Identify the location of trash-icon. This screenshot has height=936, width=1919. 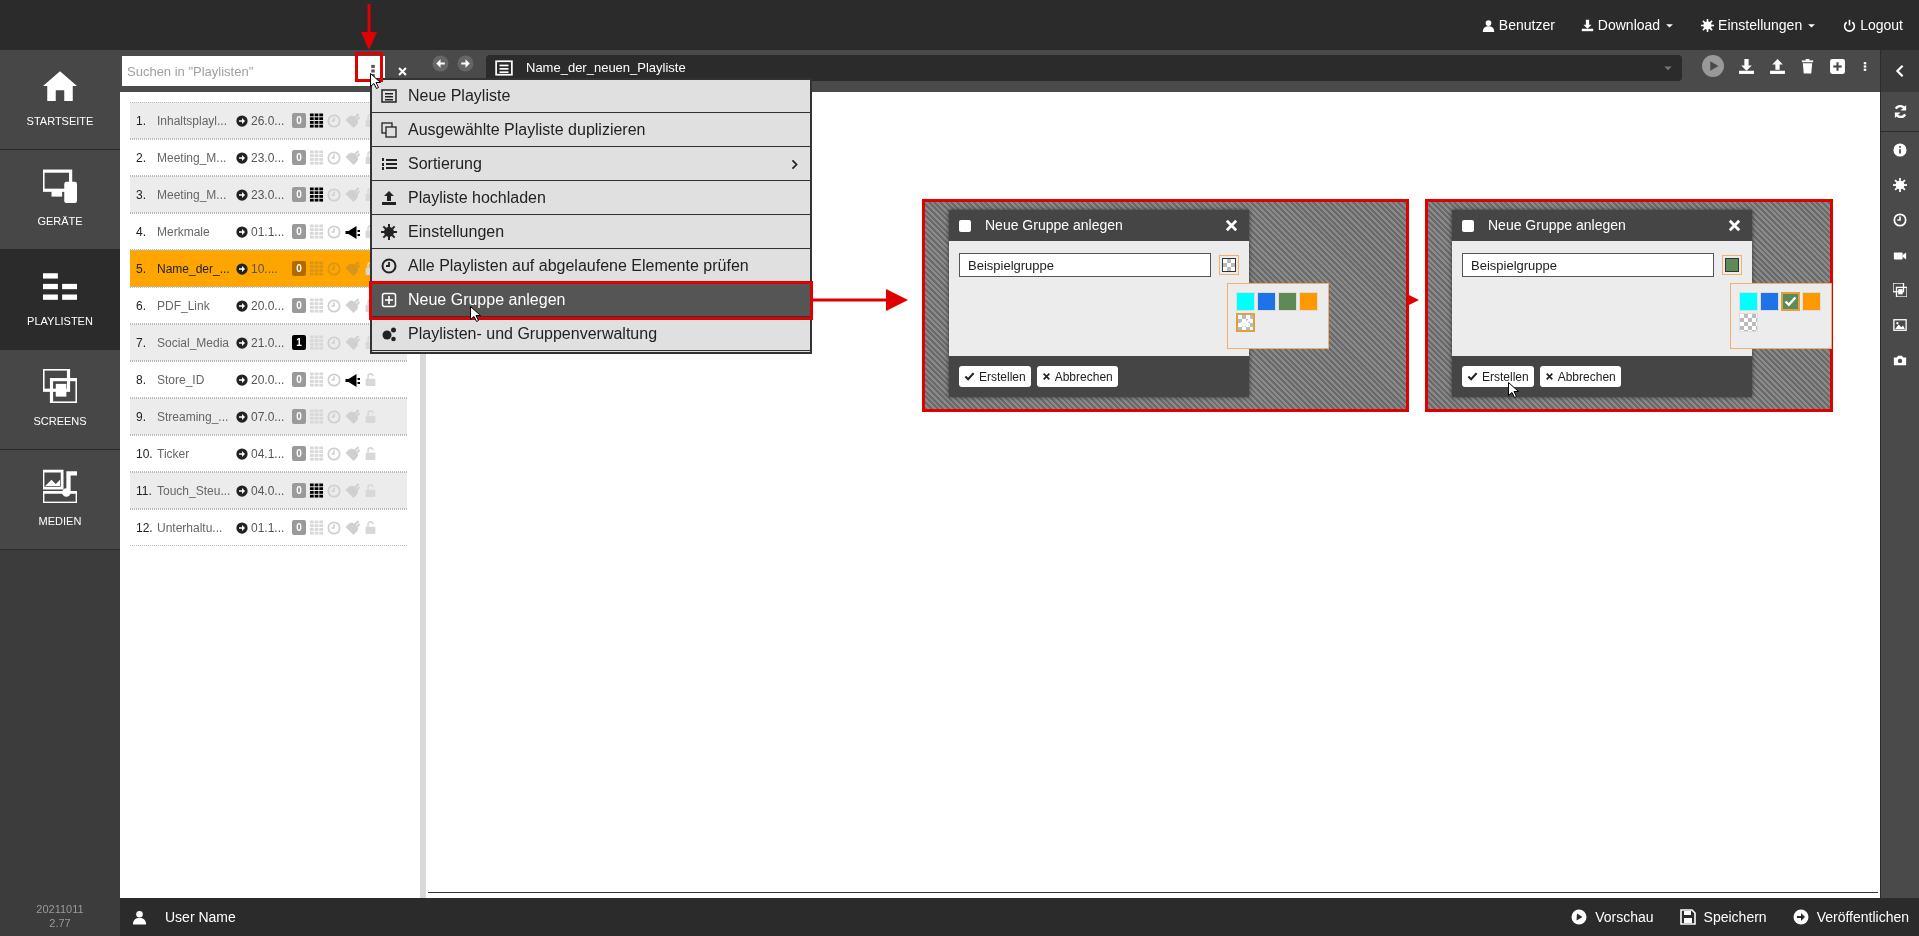
(1807, 66).